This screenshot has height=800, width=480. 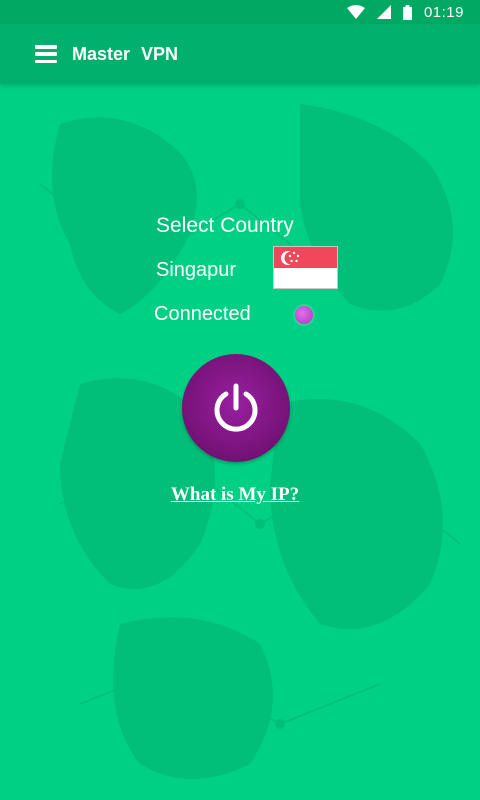 I want to click on country-name: Singapur, so click(x=196, y=270).